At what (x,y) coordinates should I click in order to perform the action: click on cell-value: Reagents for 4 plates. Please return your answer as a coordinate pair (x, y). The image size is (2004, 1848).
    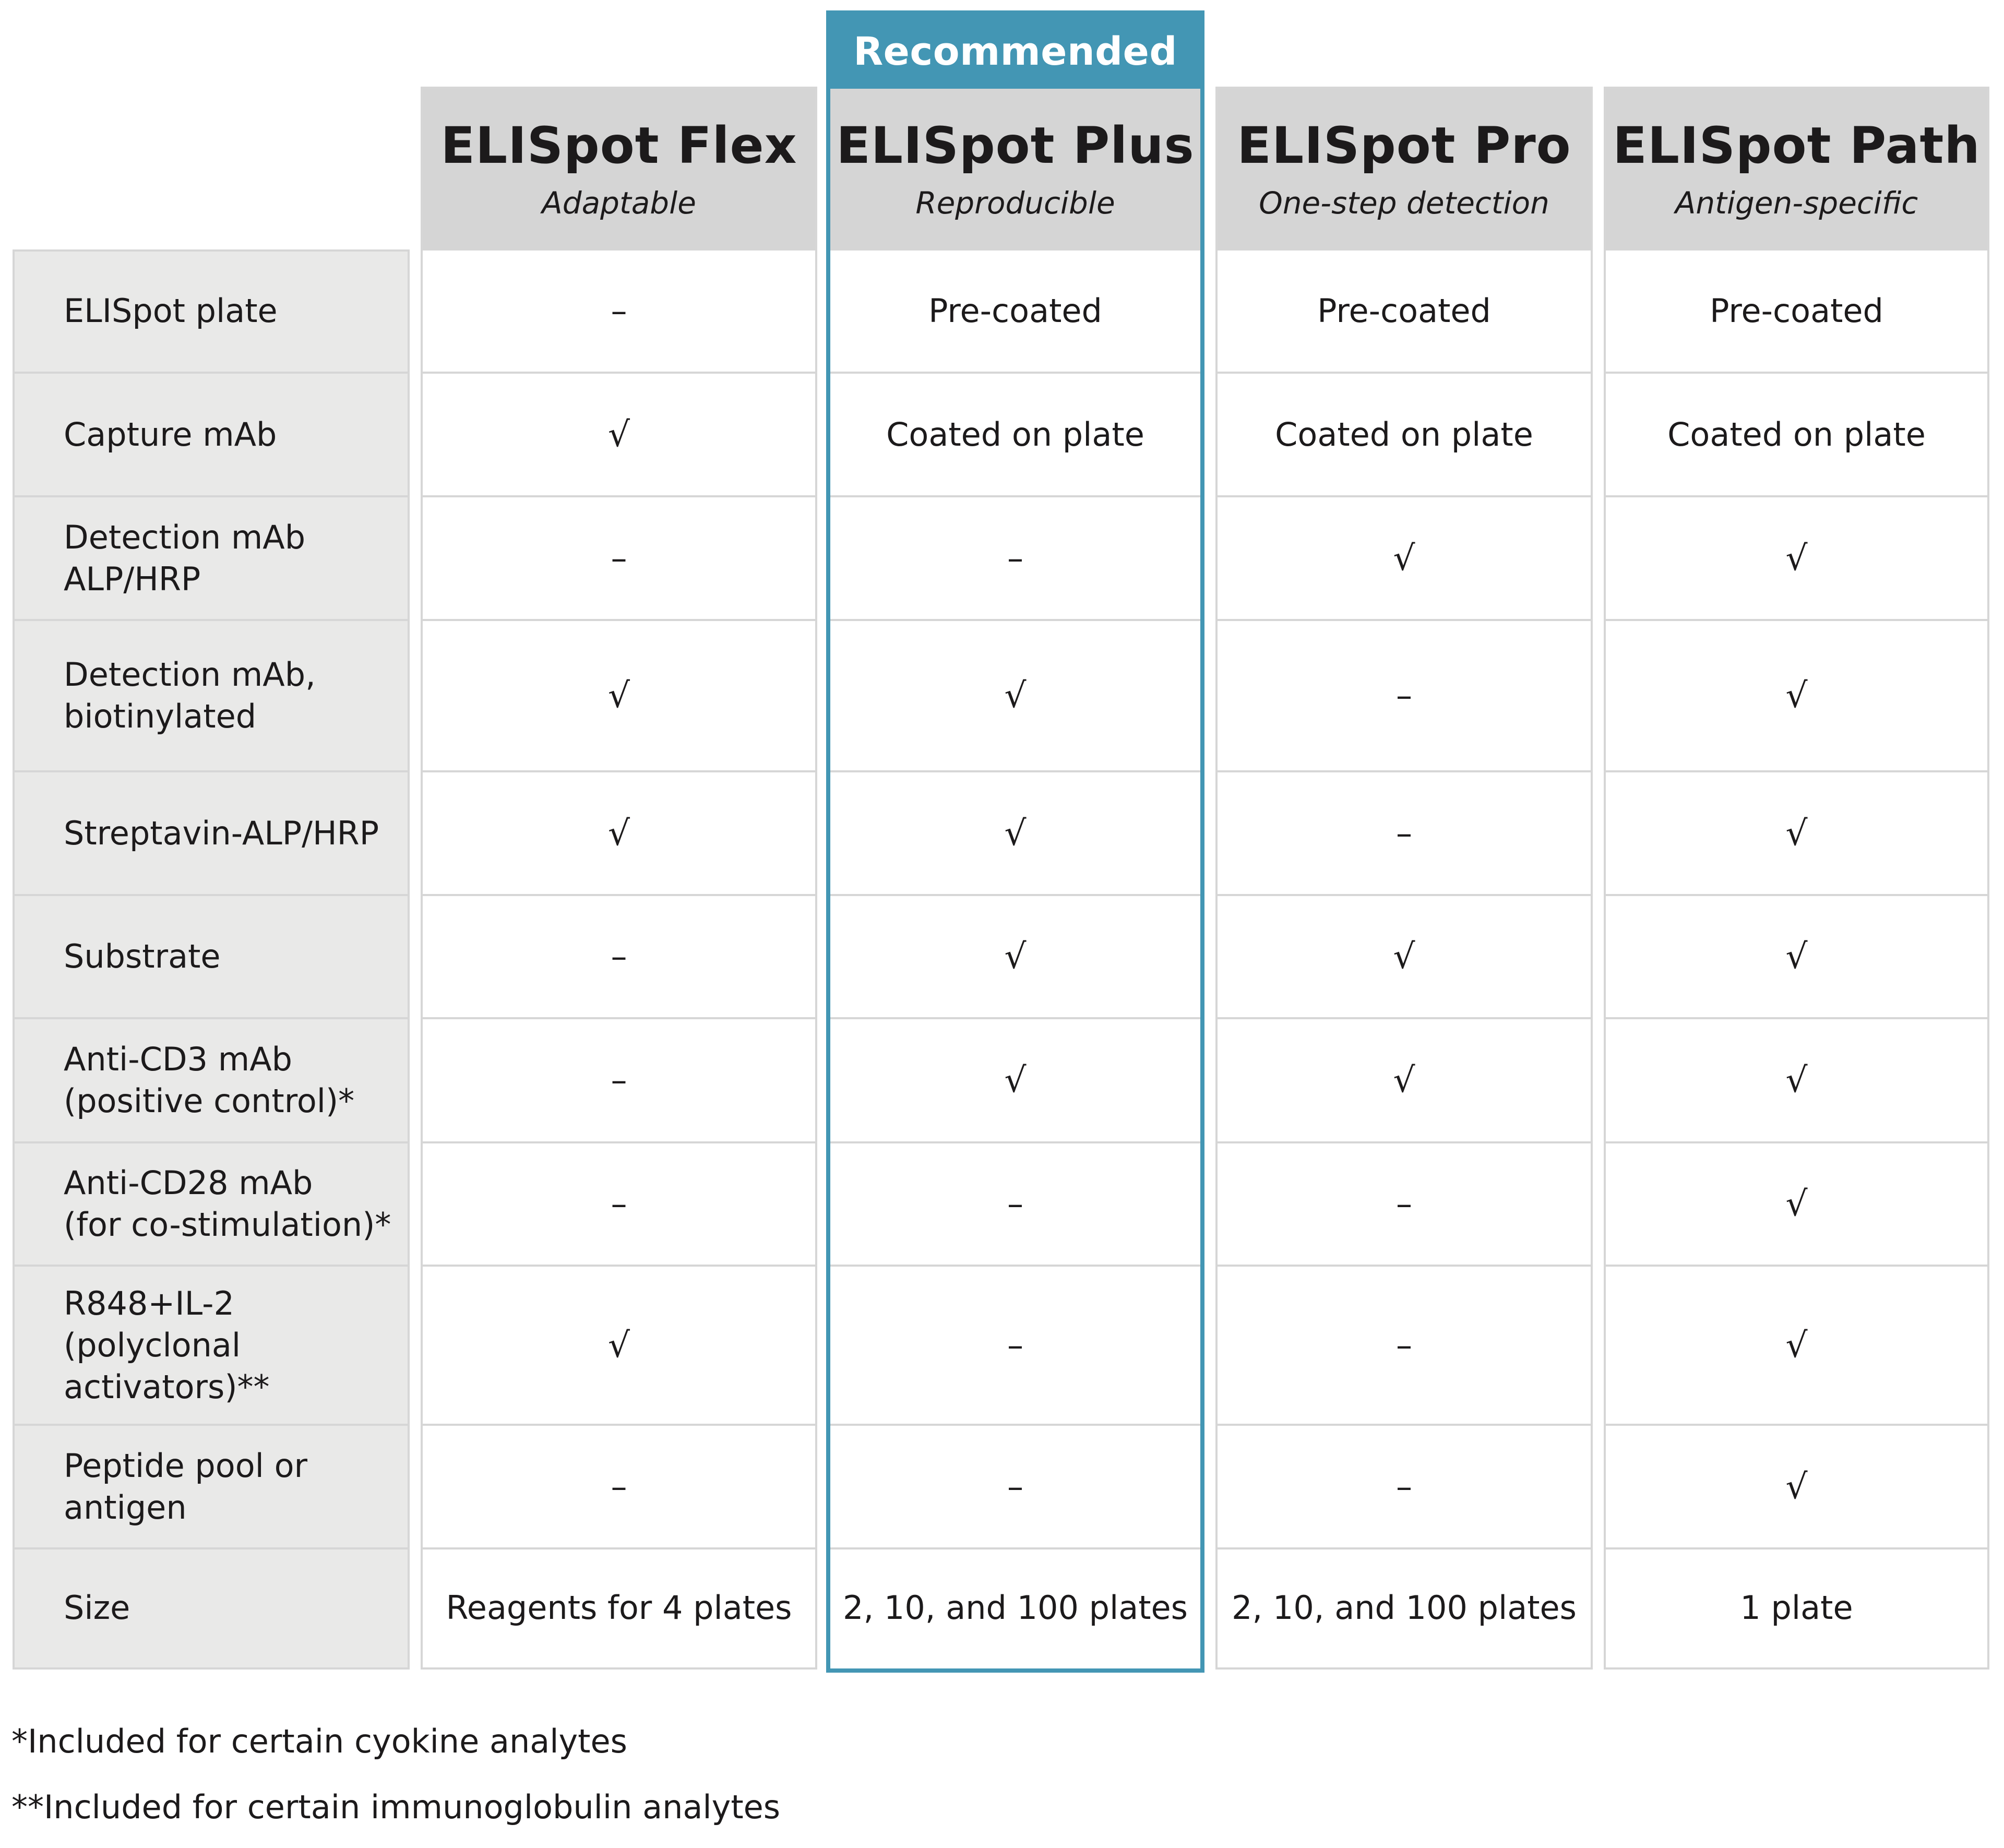
    Looking at the image, I should click on (619, 1608).